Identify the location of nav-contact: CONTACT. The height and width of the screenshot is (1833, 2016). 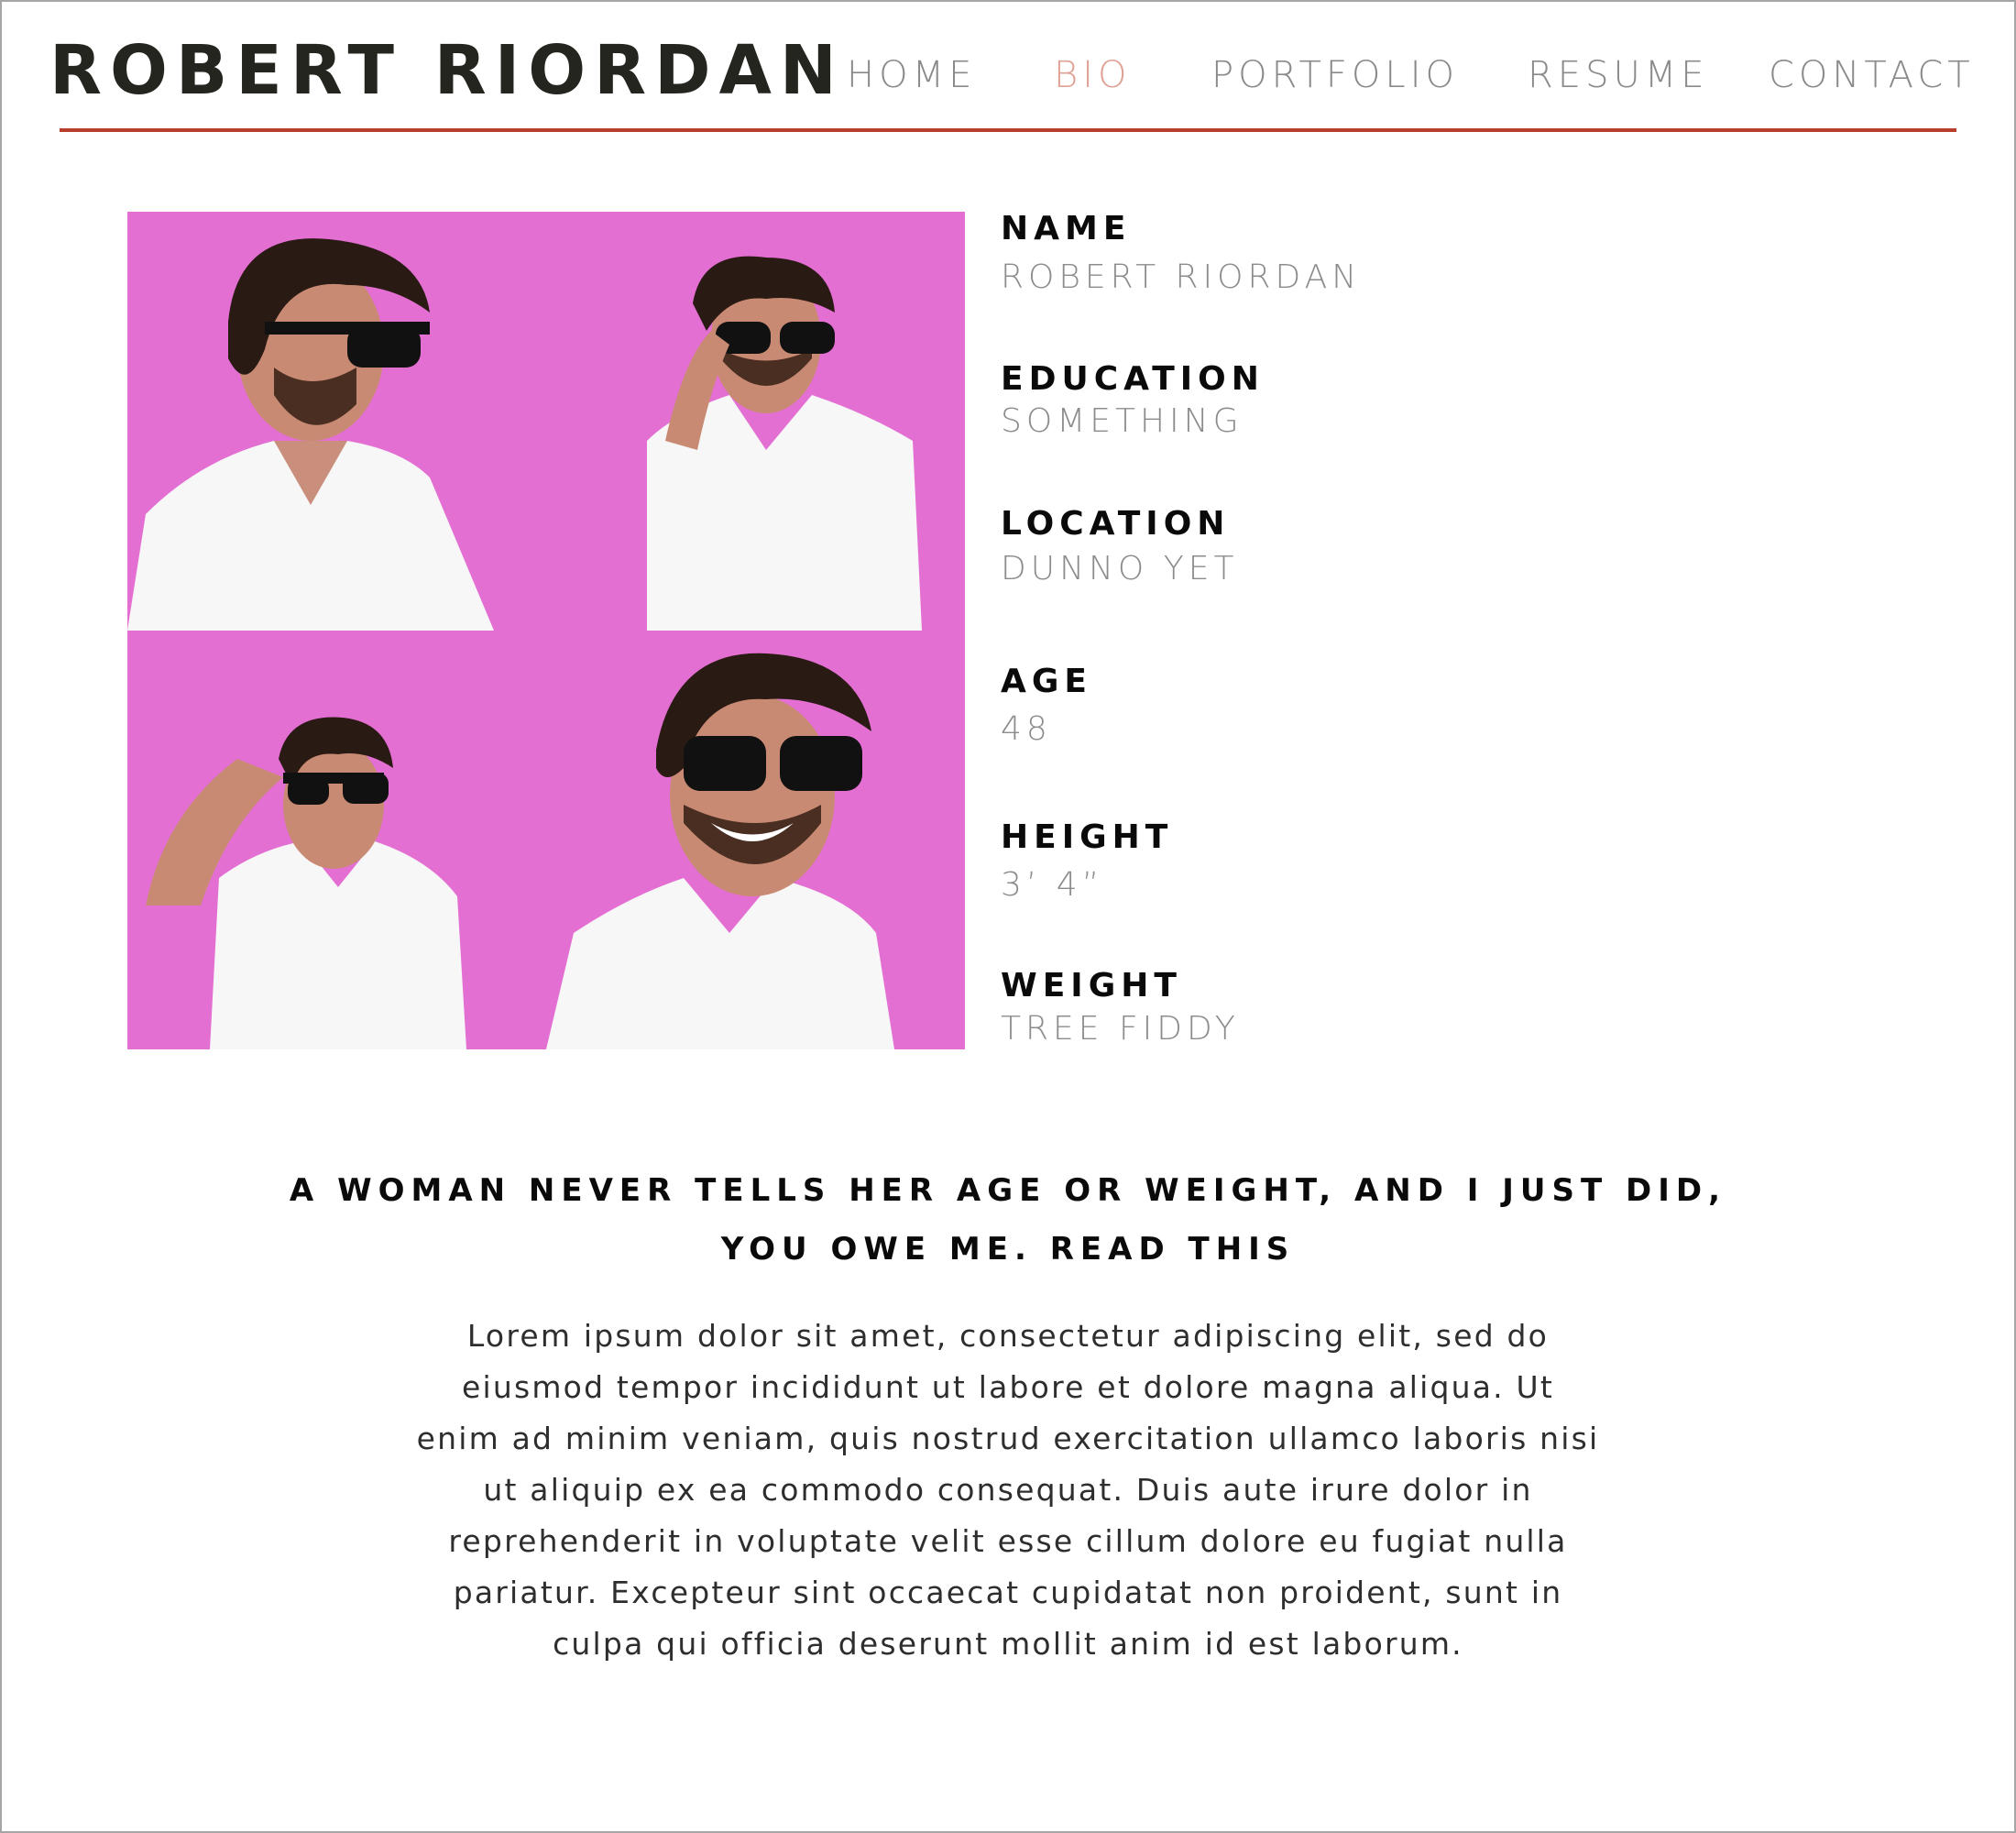
(1872, 75).